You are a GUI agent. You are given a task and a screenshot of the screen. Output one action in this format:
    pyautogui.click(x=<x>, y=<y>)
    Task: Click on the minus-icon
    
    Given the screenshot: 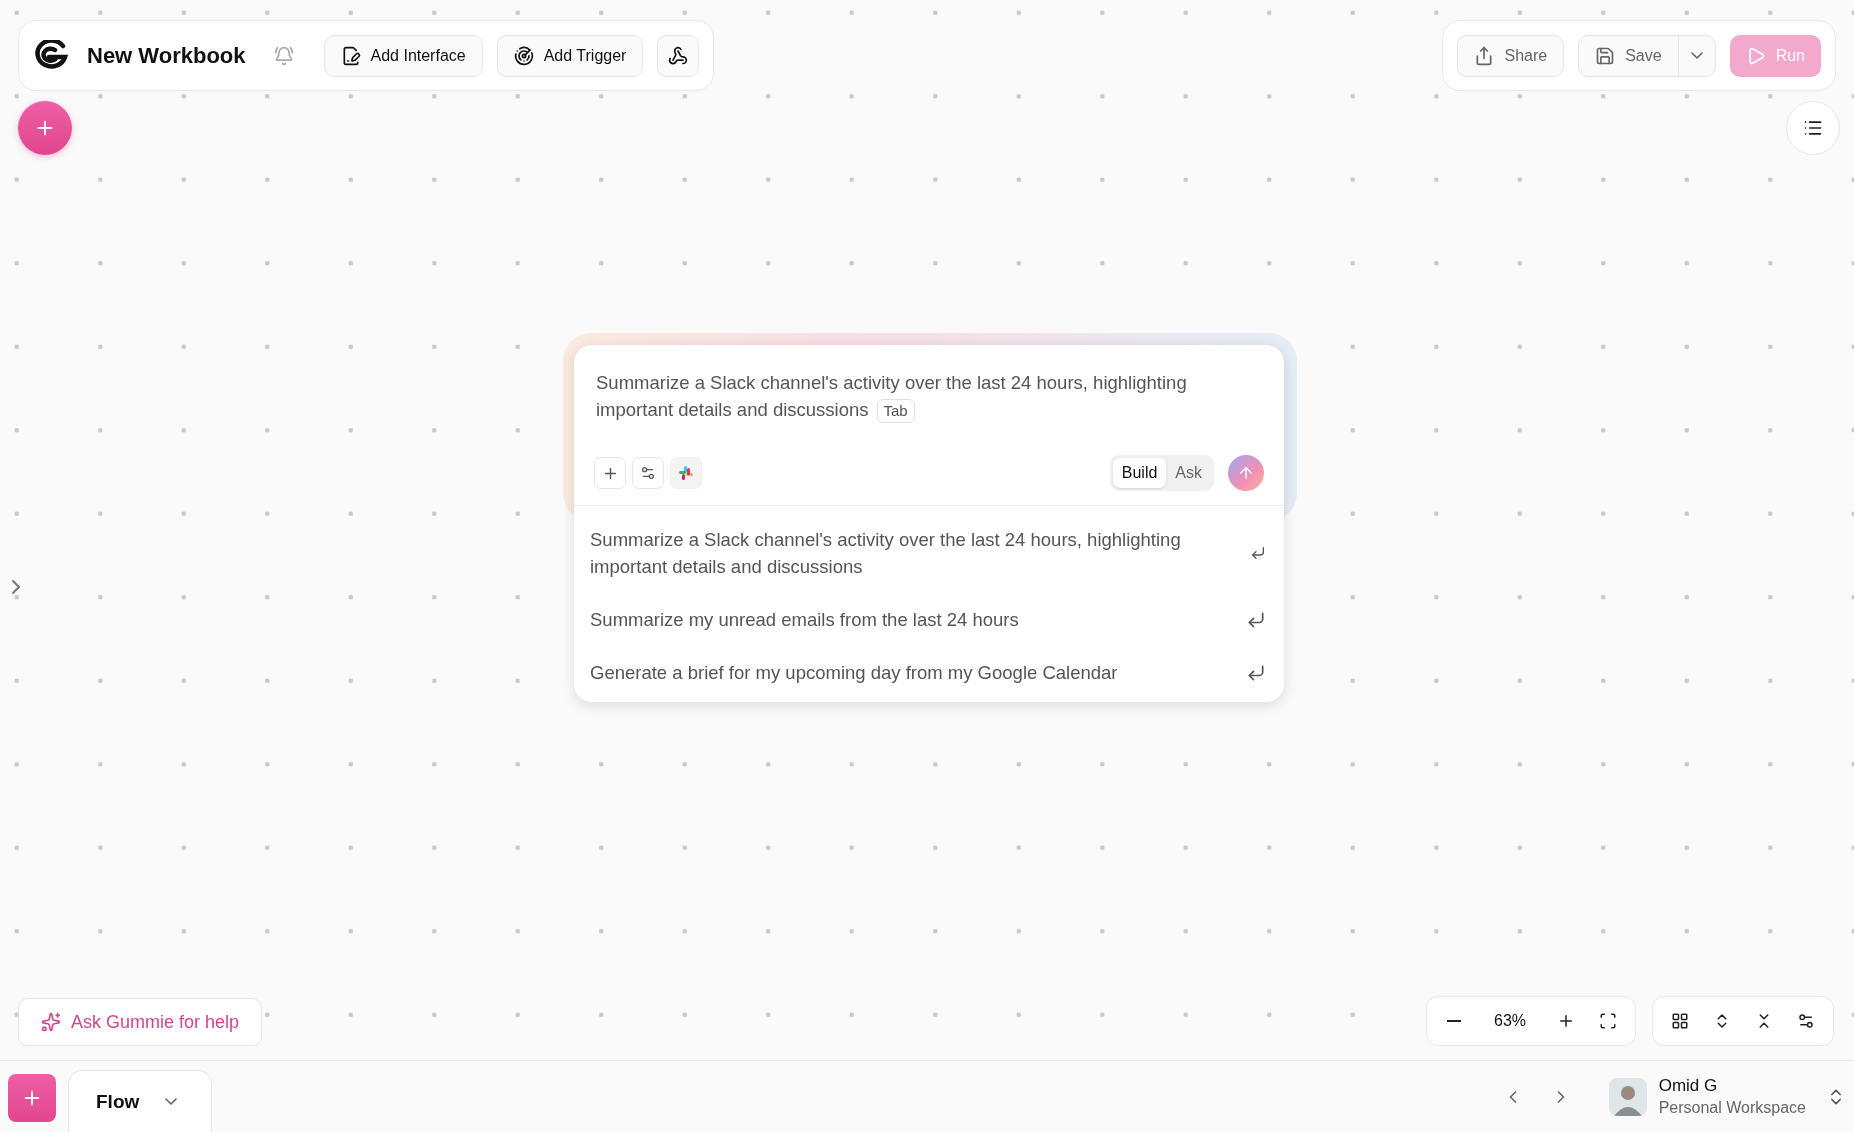 What is the action you would take?
    pyautogui.click(x=1454, y=1021)
    